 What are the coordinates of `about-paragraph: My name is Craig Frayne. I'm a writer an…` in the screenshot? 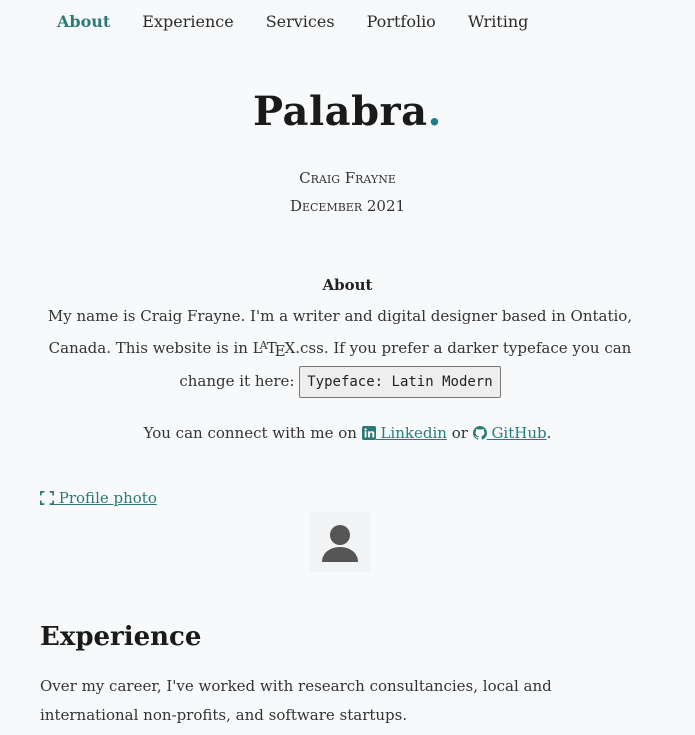 It's located at (340, 350).